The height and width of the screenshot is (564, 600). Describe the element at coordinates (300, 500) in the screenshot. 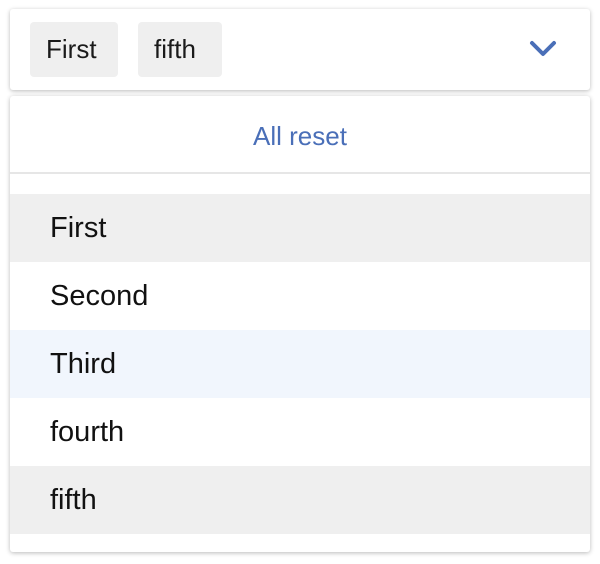

I see `option-fifth: fifth` at that location.